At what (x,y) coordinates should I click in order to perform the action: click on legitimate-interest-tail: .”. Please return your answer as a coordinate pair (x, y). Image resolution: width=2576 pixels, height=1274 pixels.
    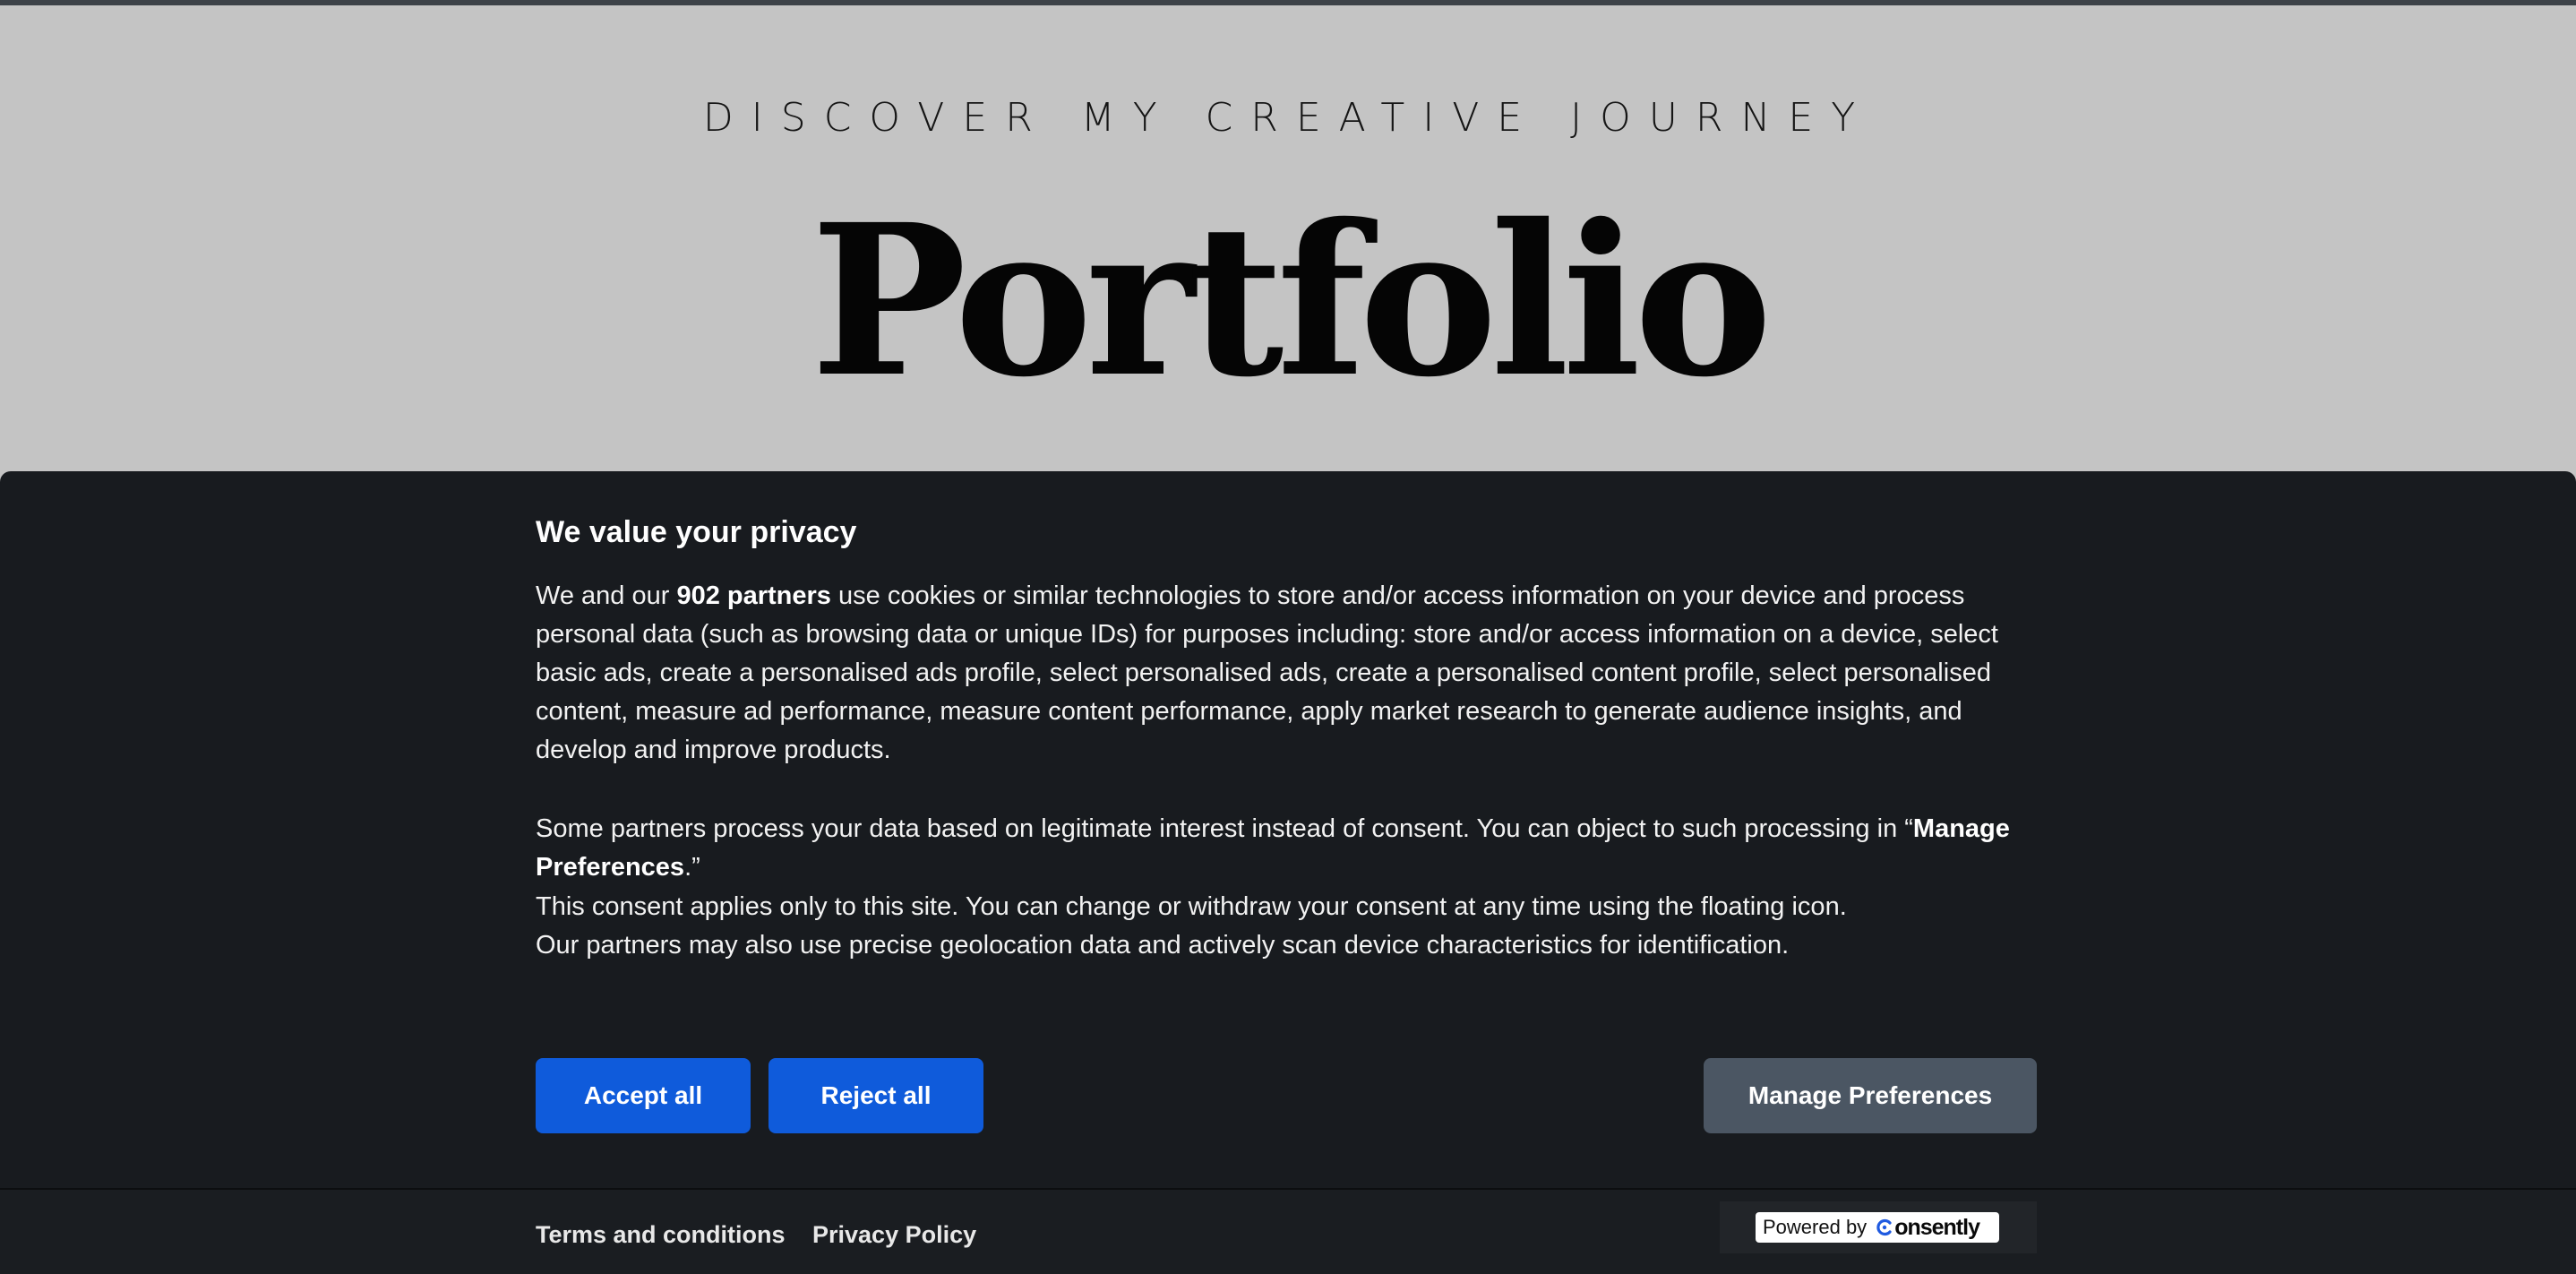
    Looking at the image, I should click on (692, 868).